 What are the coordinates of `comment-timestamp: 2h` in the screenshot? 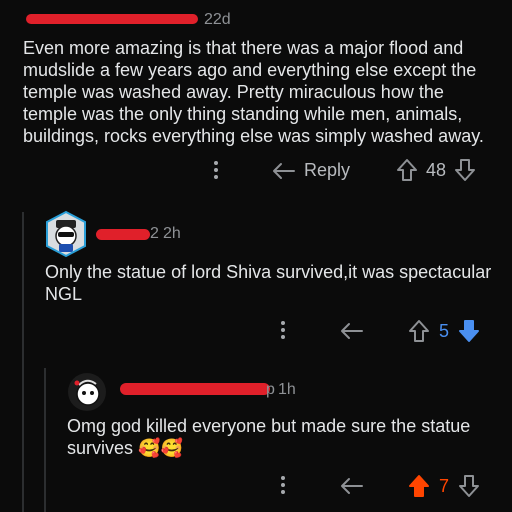 It's located at (172, 233).